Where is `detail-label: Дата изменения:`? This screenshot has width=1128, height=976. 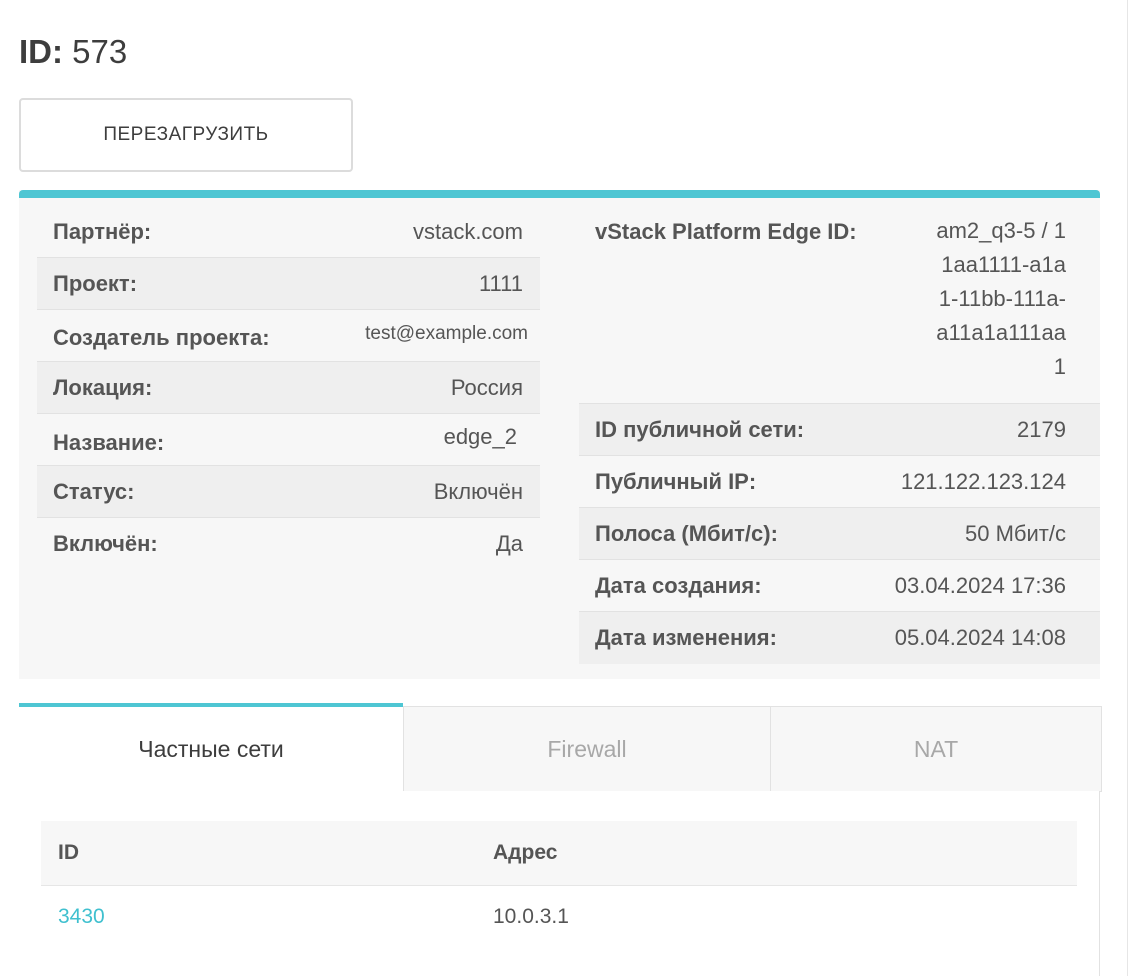
detail-label: Дата изменения: is located at coordinates (686, 637).